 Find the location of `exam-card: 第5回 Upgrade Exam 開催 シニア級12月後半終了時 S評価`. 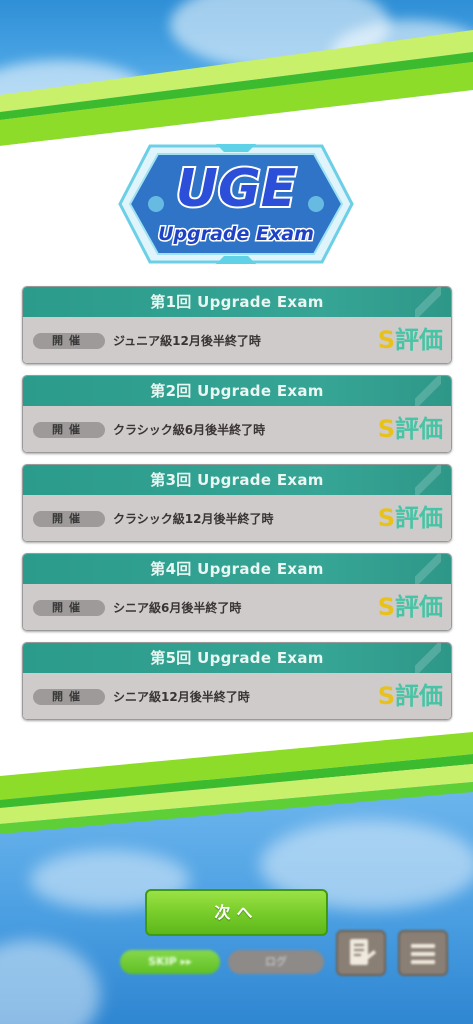

exam-card: 第5回 Upgrade Exam 開催 シニア級12月後半終了時 S評価 is located at coordinates (237, 681).